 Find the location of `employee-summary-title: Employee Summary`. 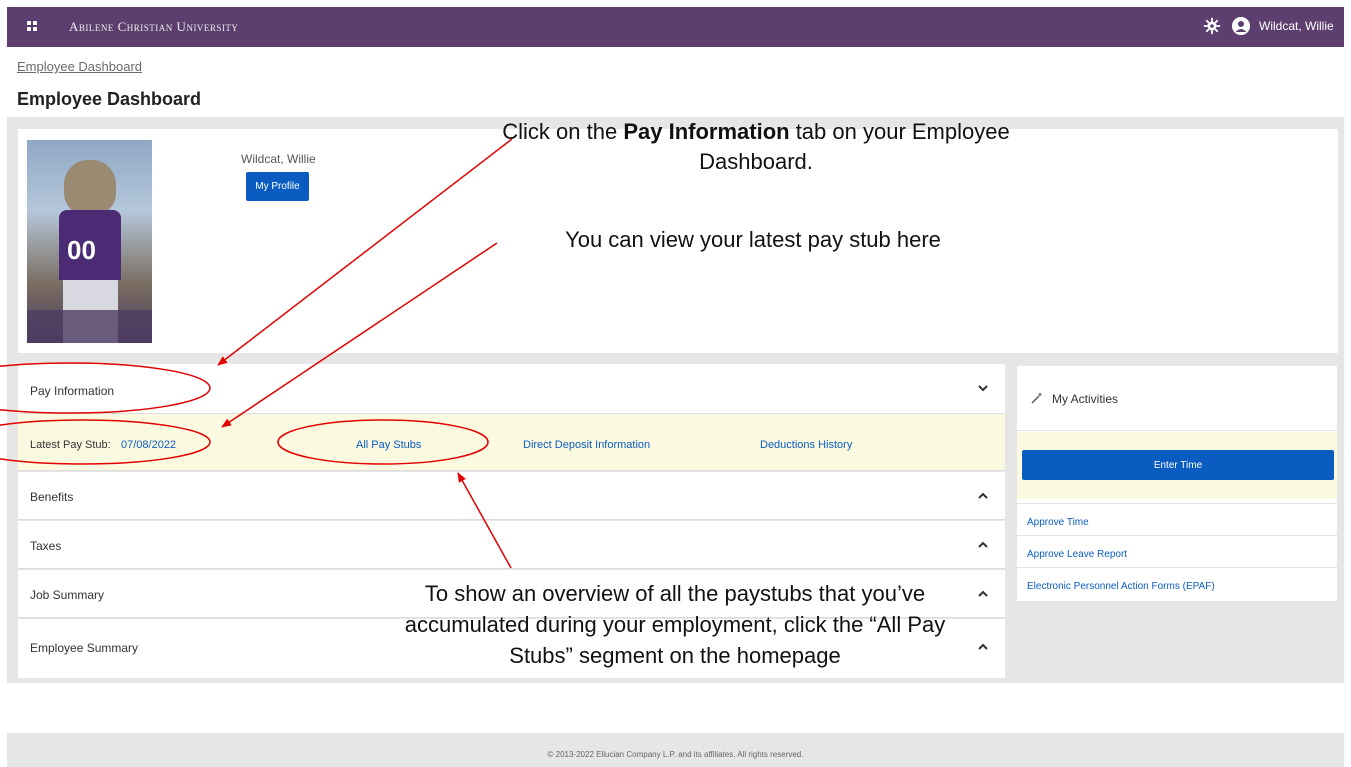

employee-summary-title: Employee Summary is located at coordinates (84, 648).